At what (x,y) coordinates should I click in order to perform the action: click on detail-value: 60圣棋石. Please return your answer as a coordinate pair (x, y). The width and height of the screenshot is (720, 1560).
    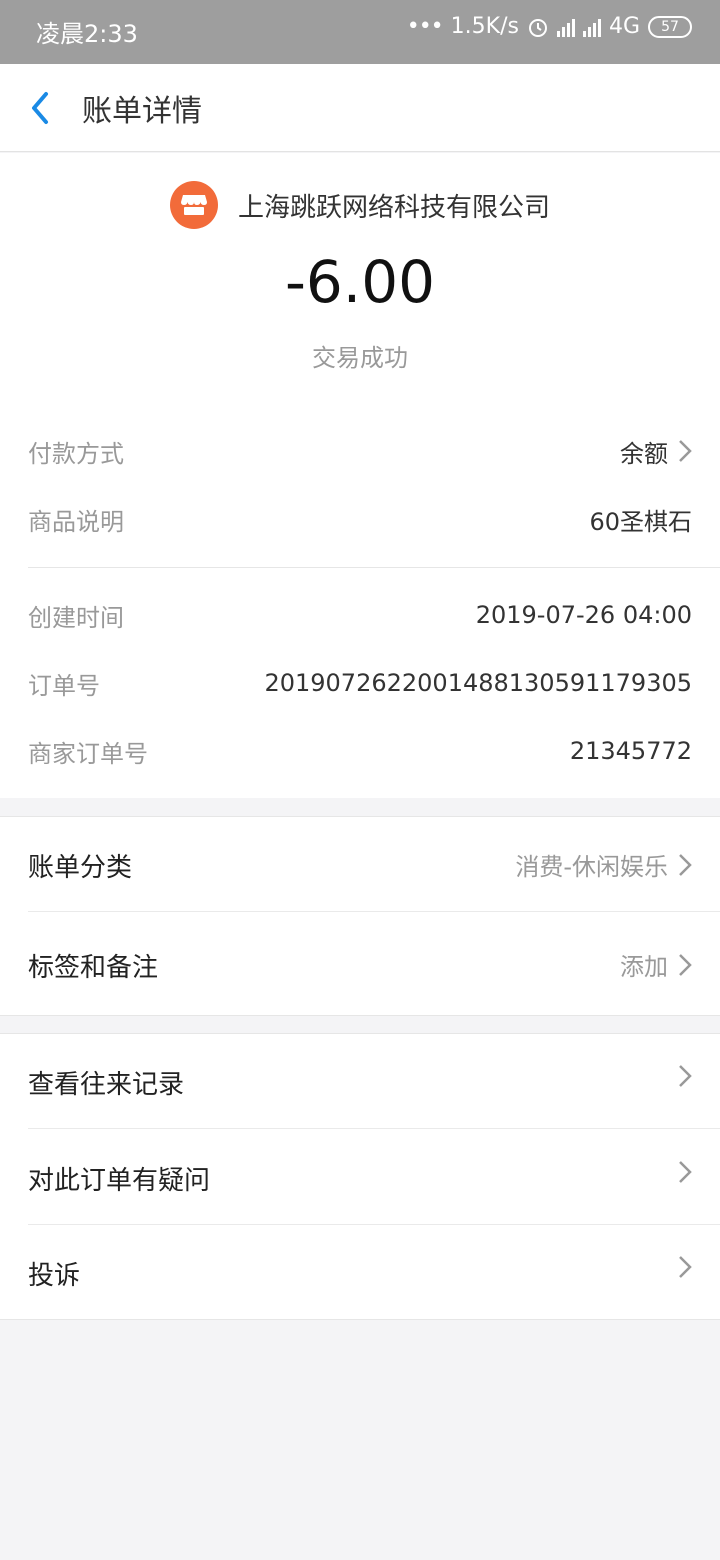
    Looking at the image, I should click on (640, 521).